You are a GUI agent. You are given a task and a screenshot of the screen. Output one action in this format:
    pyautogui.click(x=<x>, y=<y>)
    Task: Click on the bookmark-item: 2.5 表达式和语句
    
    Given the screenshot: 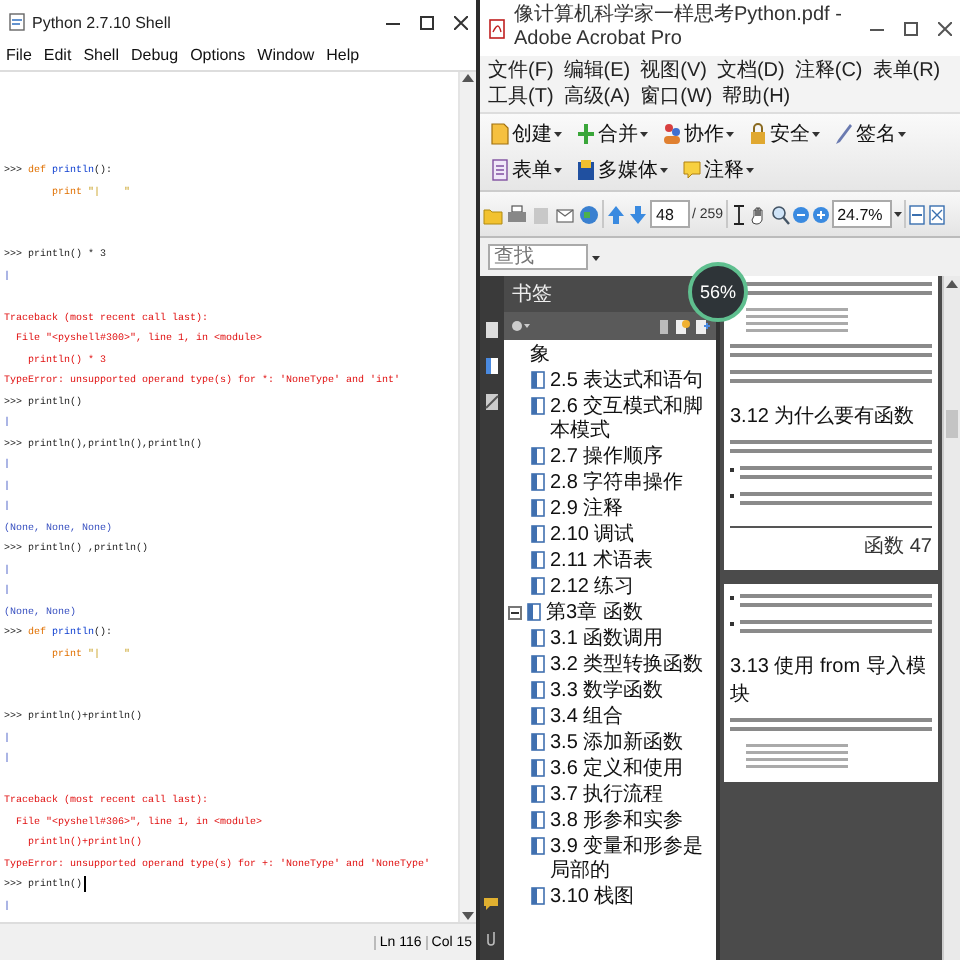 What is the action you would take?
    pyautogui.click(x=612, y=382)
    